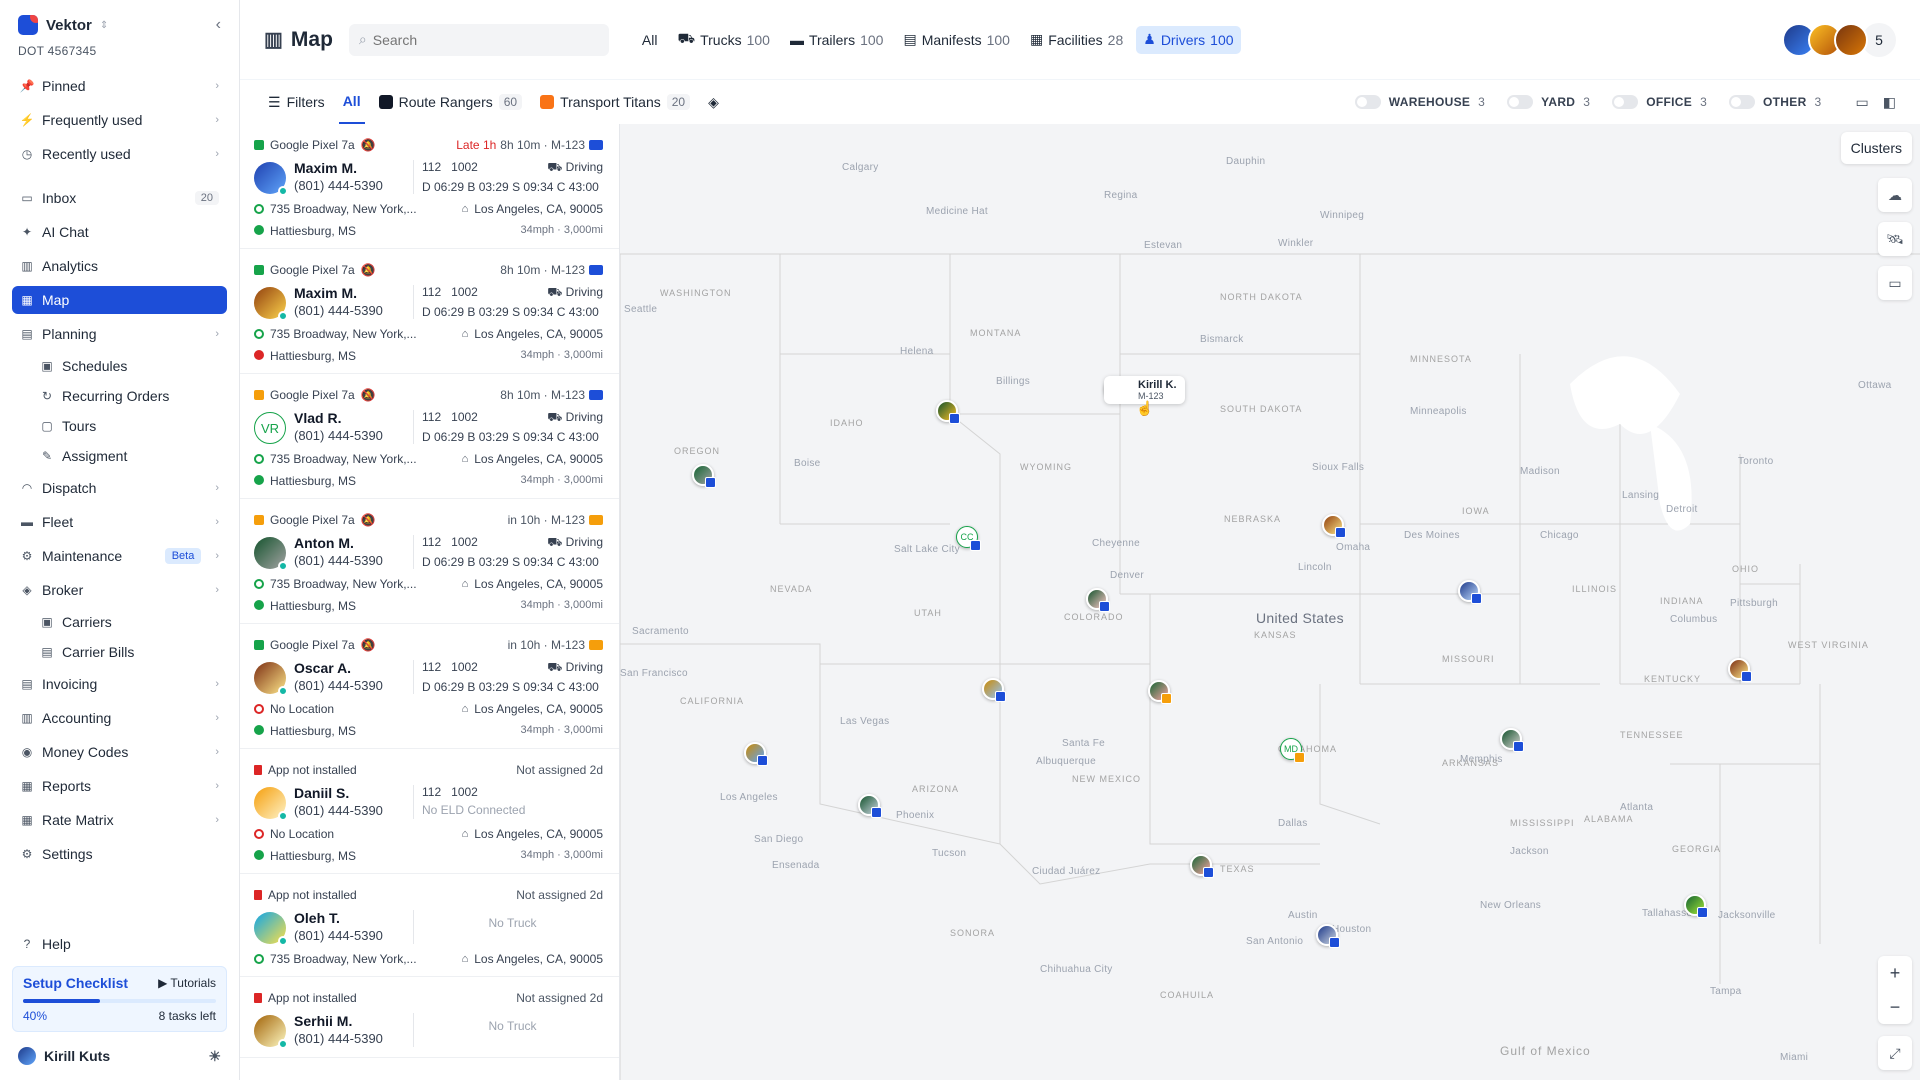  I want to click on toggle-warehouse: WAREHOUSE 3, so click(1419, 102).